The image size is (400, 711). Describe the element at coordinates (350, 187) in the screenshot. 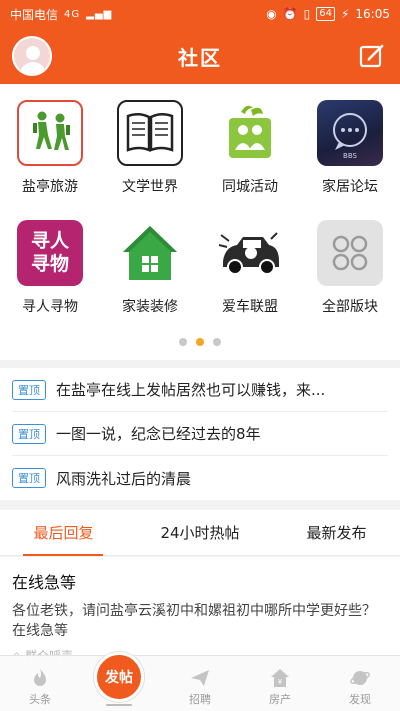

I see `category-label: 家居论坛` at that location.